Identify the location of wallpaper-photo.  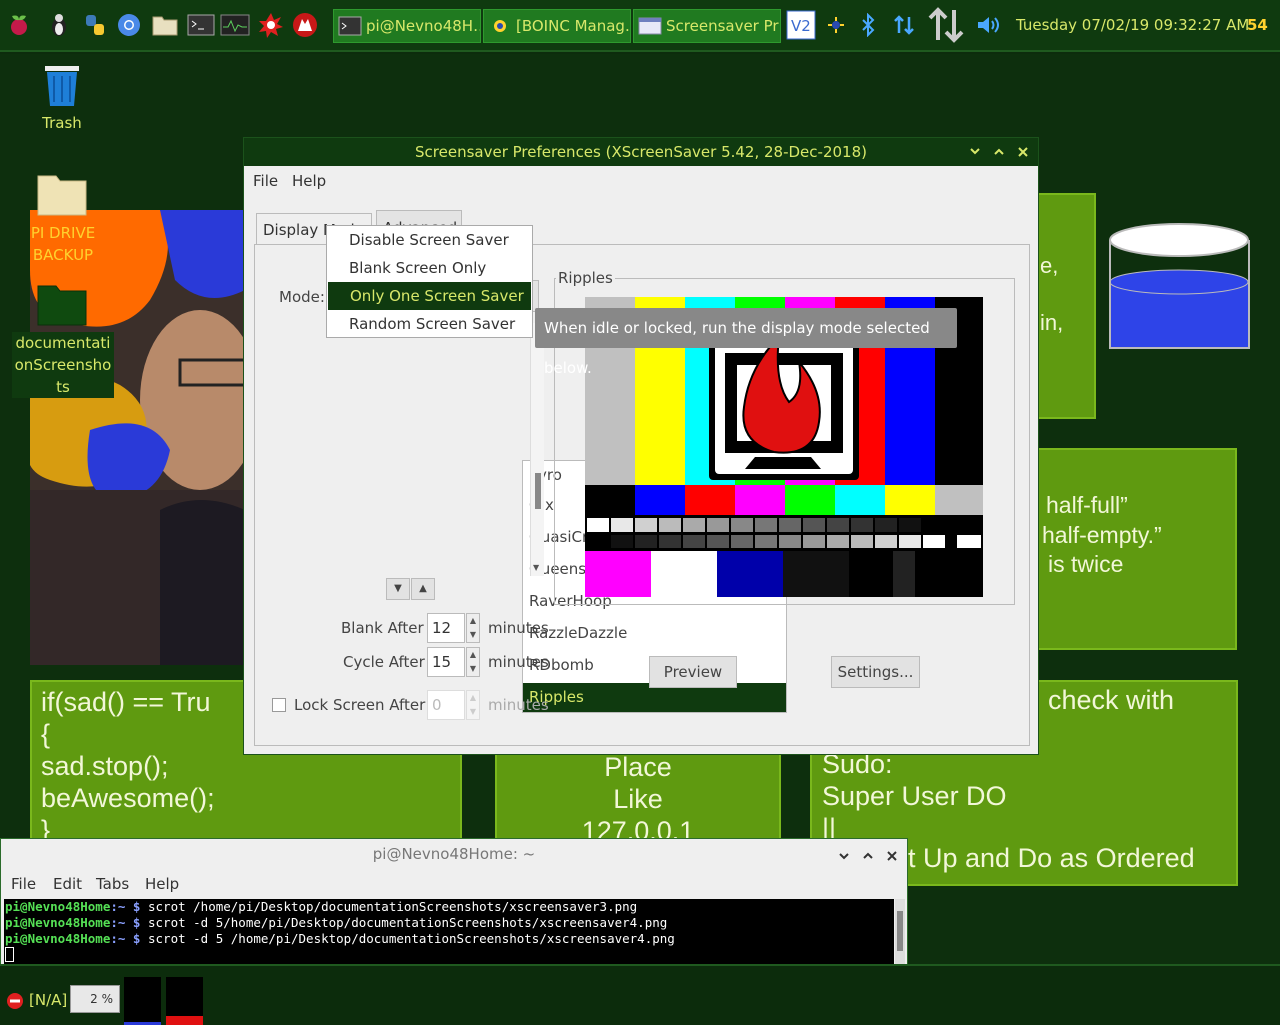
(137, 437).